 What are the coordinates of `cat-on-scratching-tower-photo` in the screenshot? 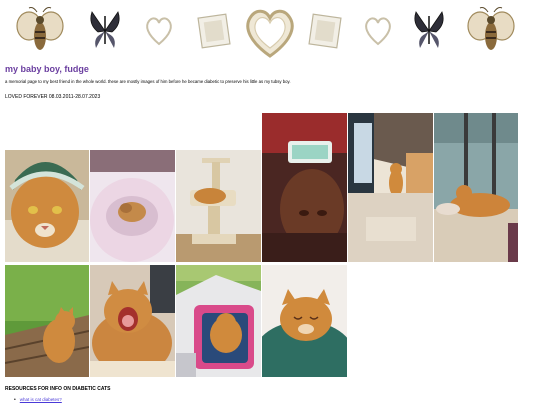 It's located at (218, 206).